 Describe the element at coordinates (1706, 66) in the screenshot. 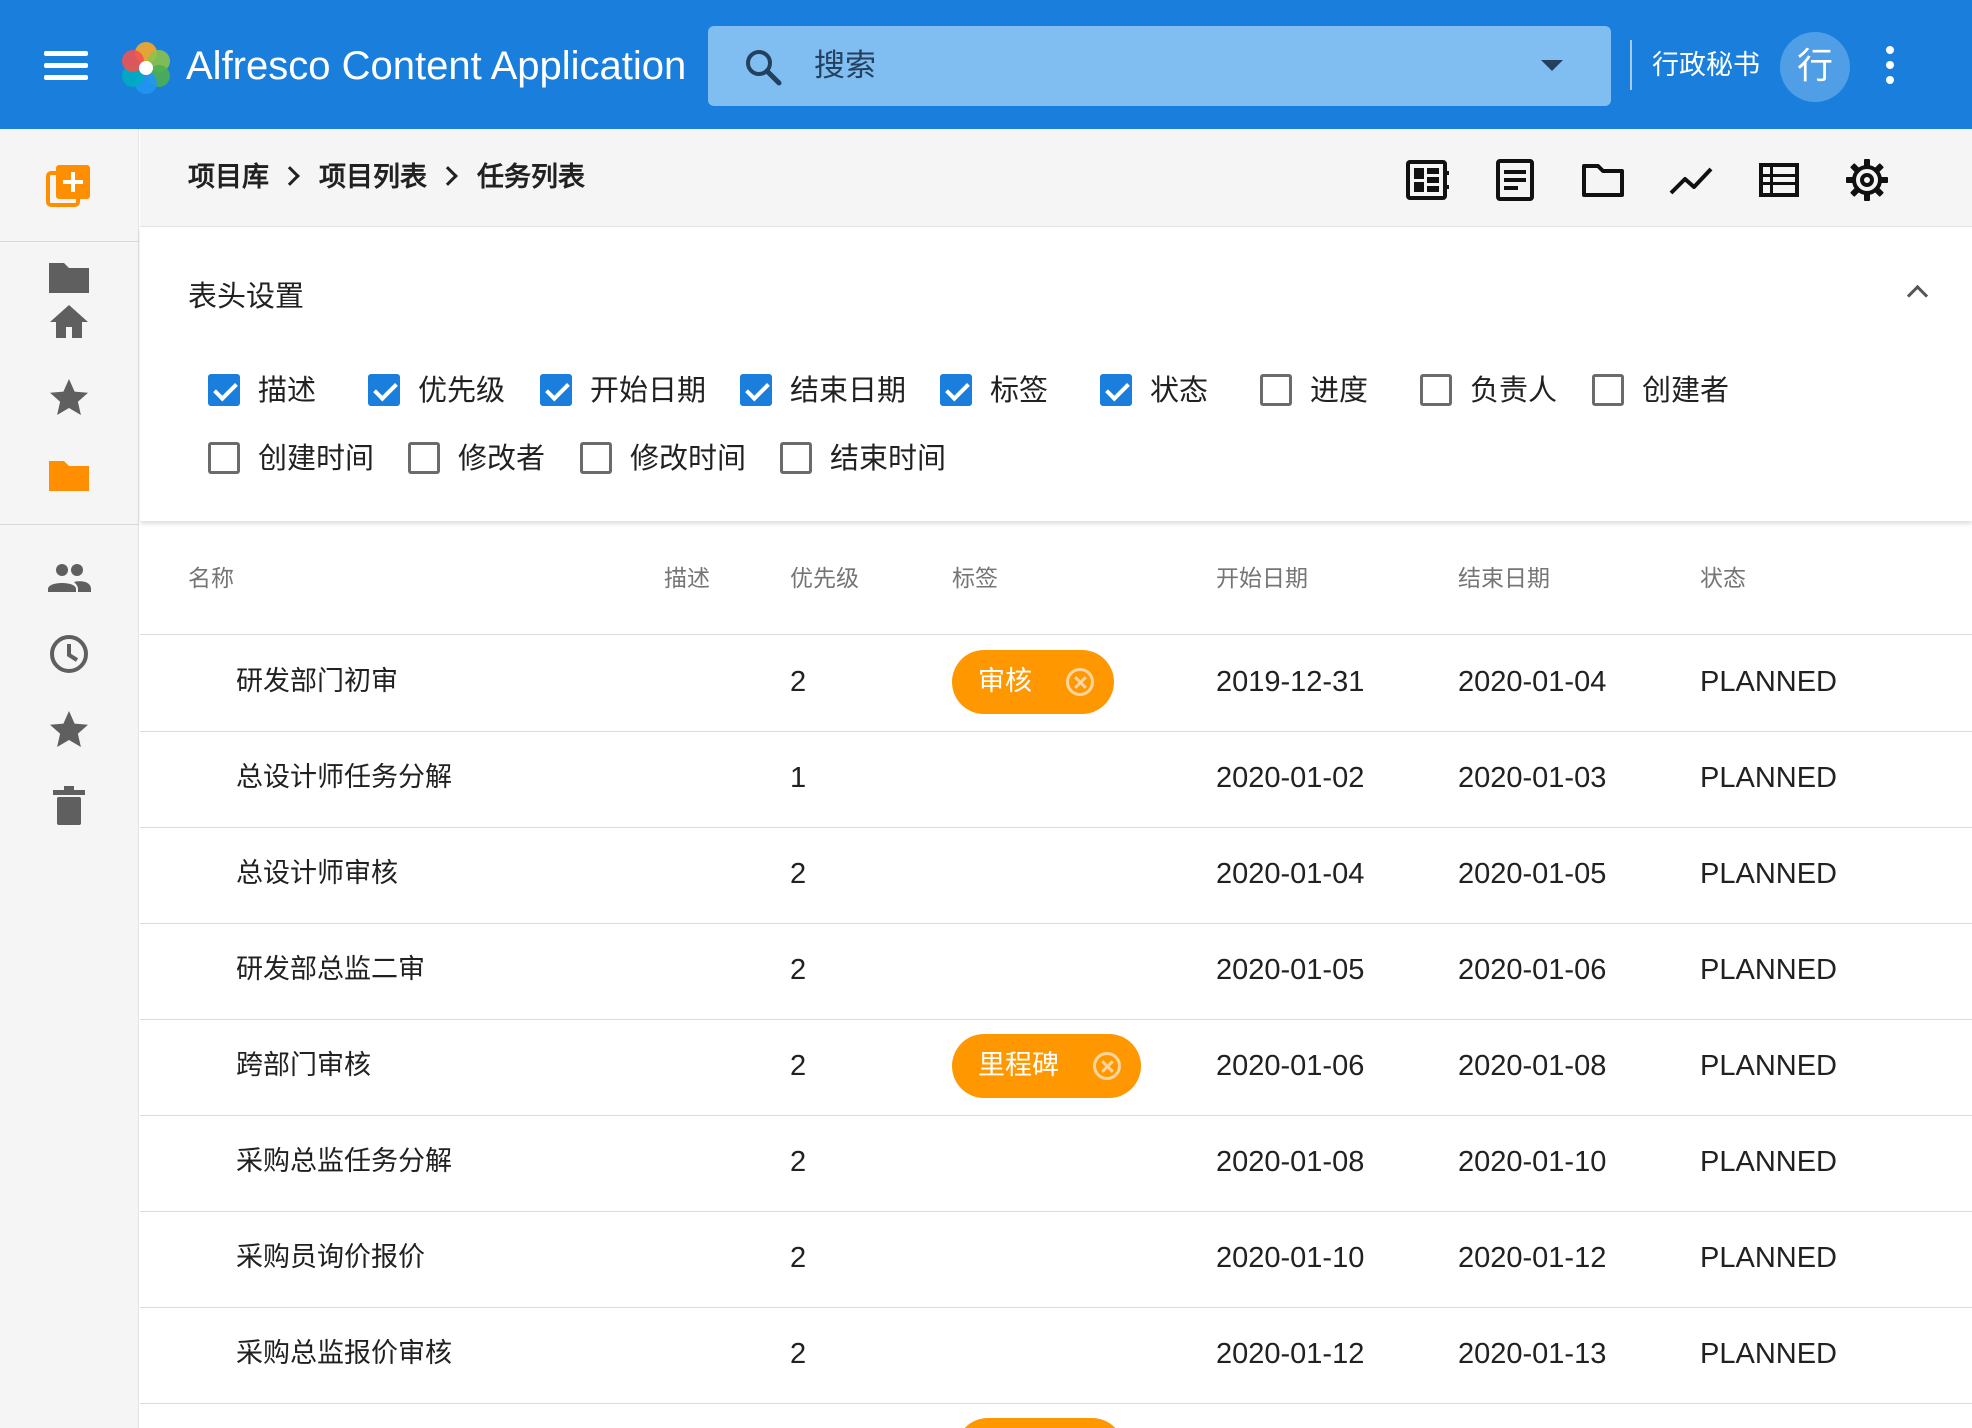

I see `user-name: 行政秘书` at that location.